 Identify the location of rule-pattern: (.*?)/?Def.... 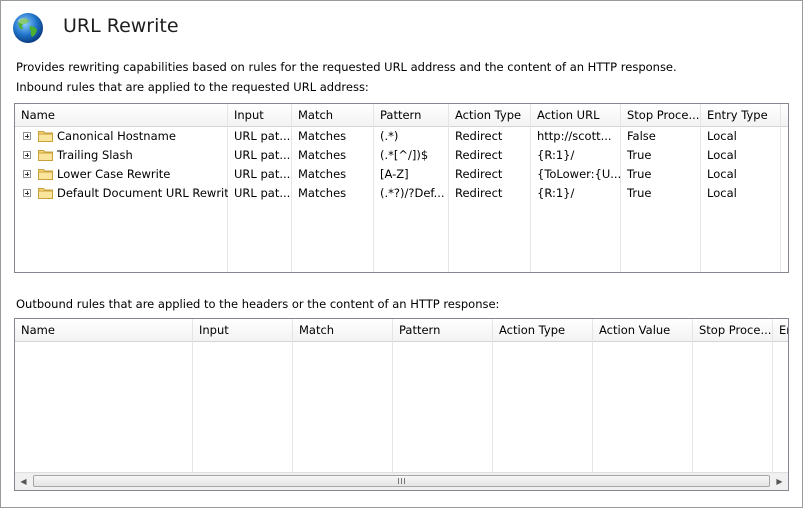
(412, 193).